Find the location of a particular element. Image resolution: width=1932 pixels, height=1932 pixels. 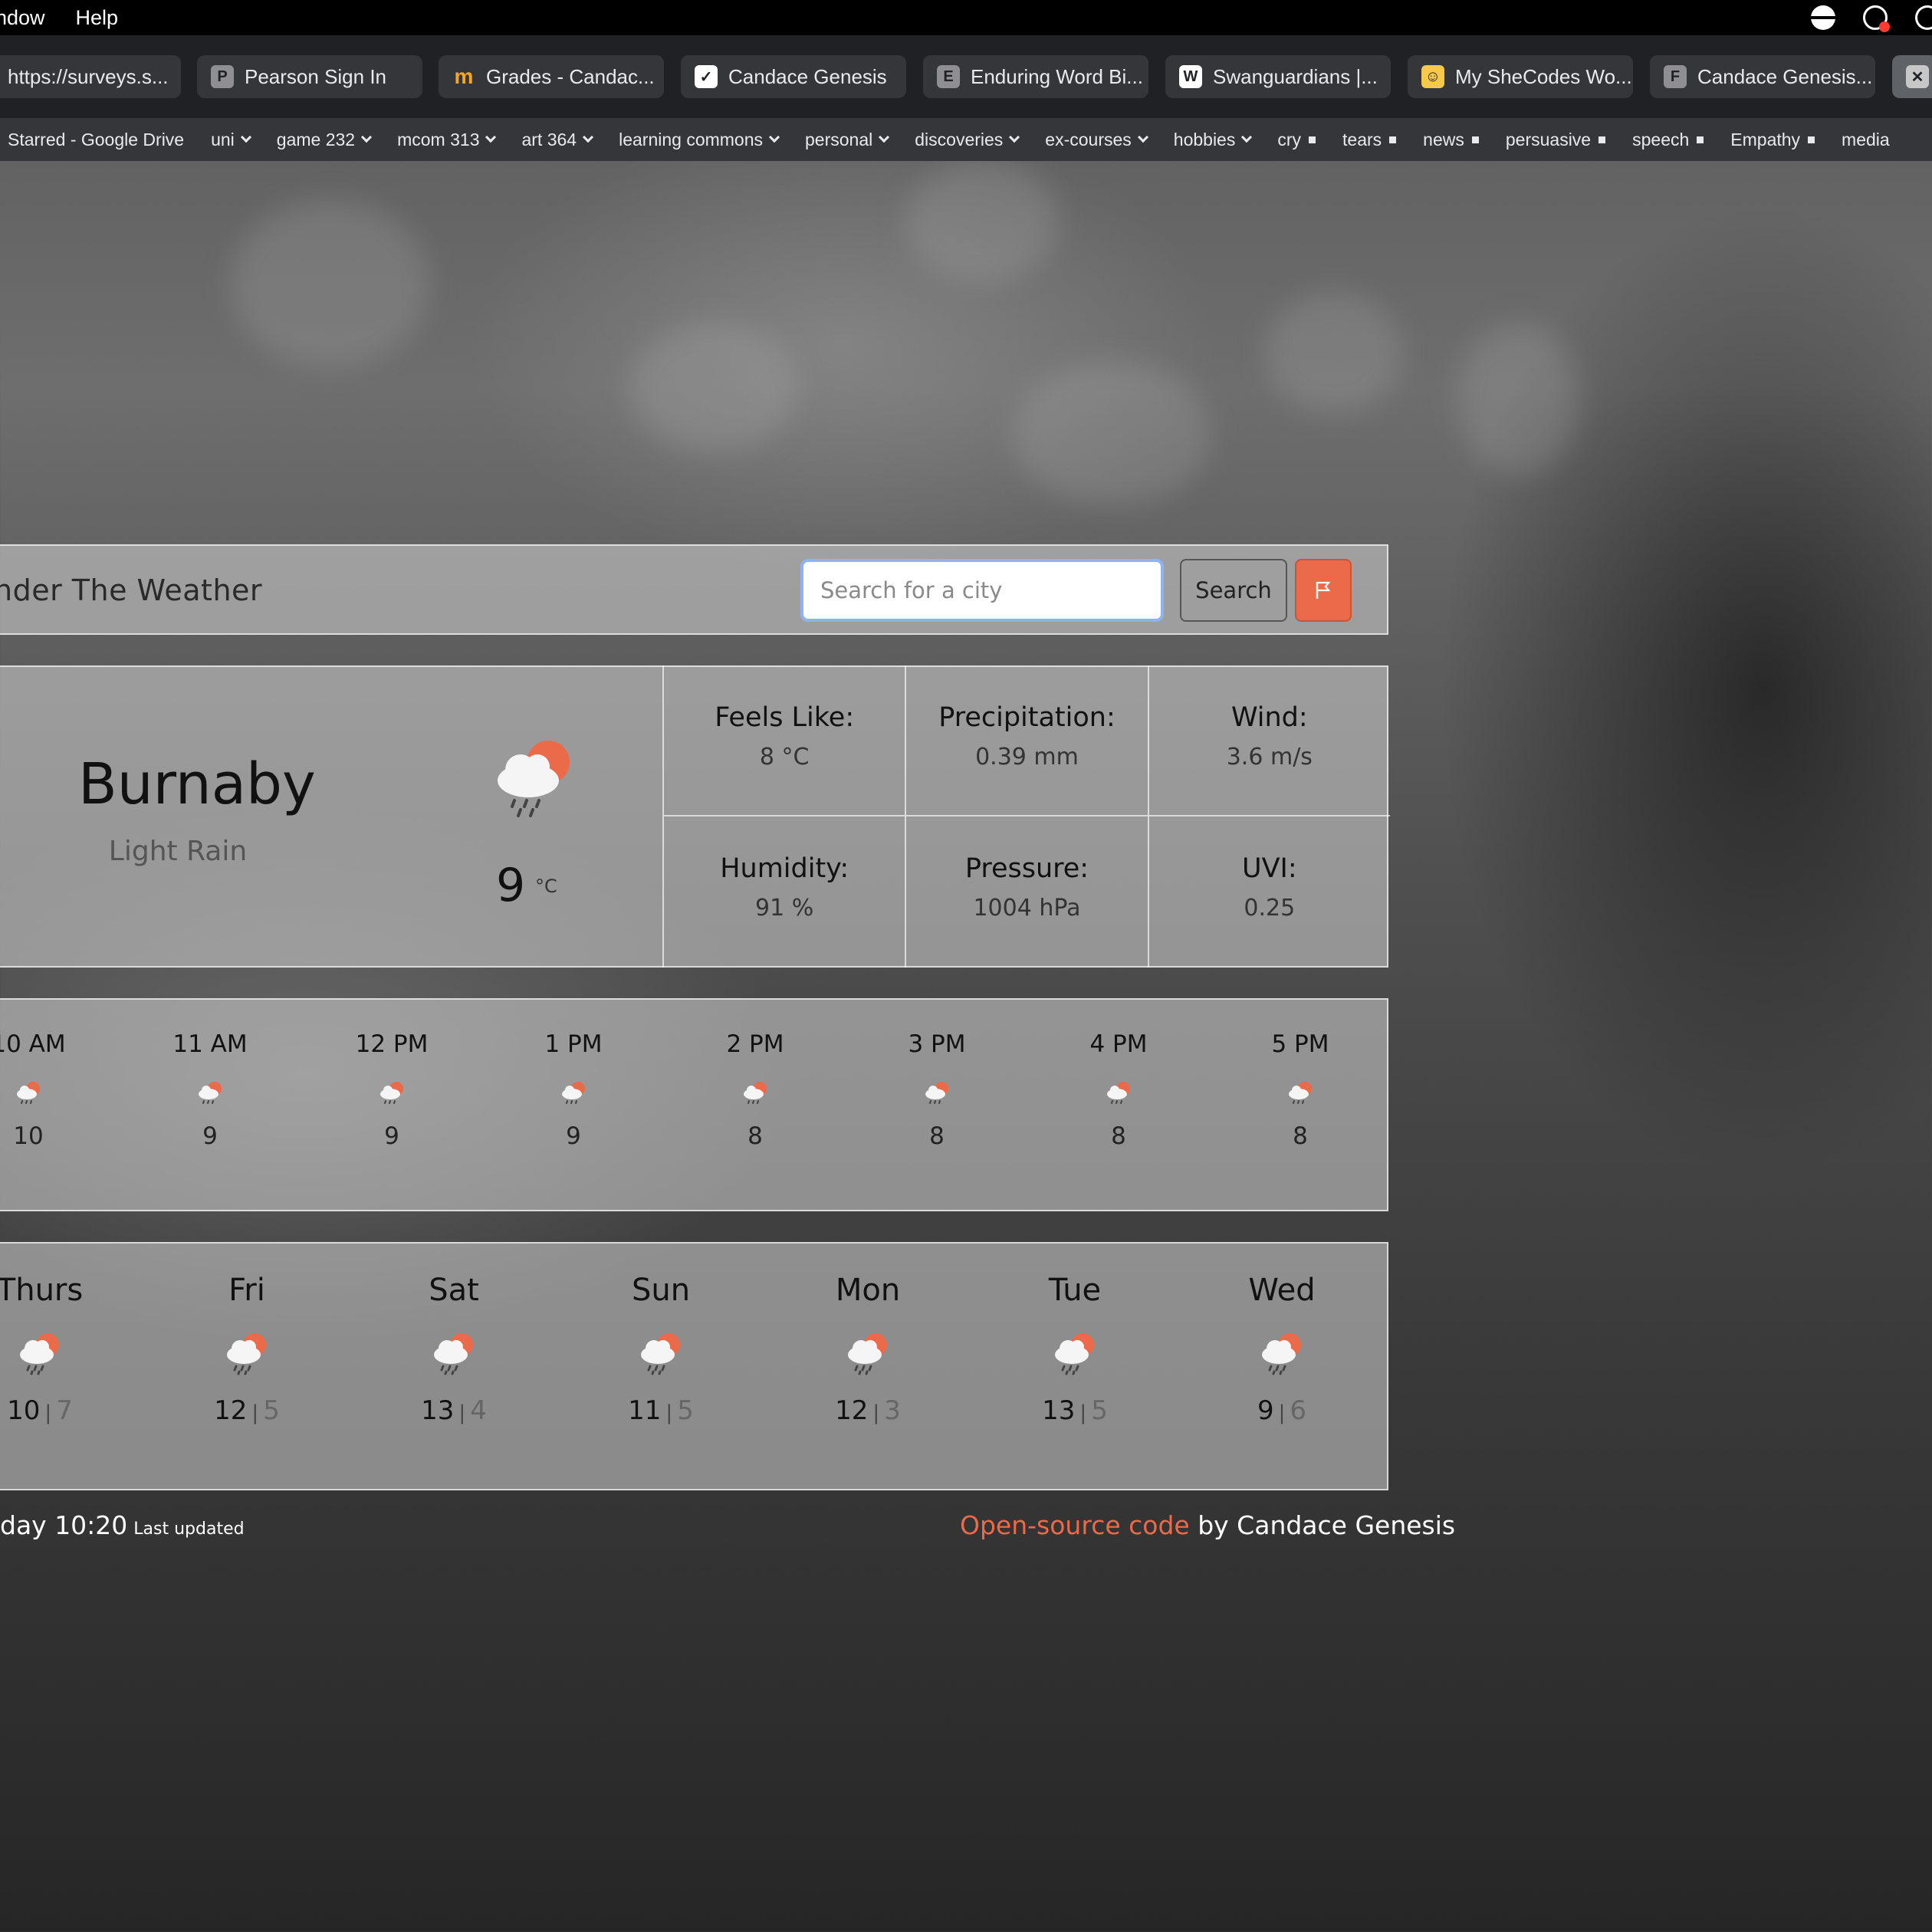

status-icon is located at coordinates (1924, 17).